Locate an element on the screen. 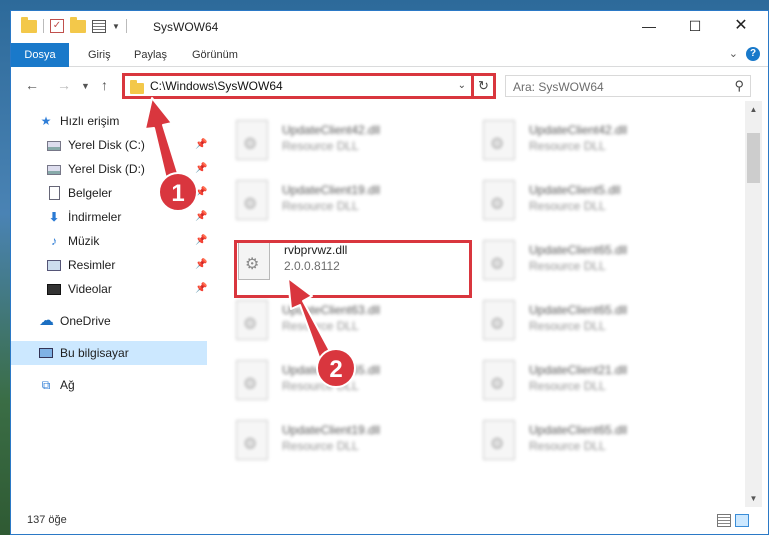 Image resolution: width=769 pixels, height=535 pixels. new-folder-icon is located at coordinates (78, 24).